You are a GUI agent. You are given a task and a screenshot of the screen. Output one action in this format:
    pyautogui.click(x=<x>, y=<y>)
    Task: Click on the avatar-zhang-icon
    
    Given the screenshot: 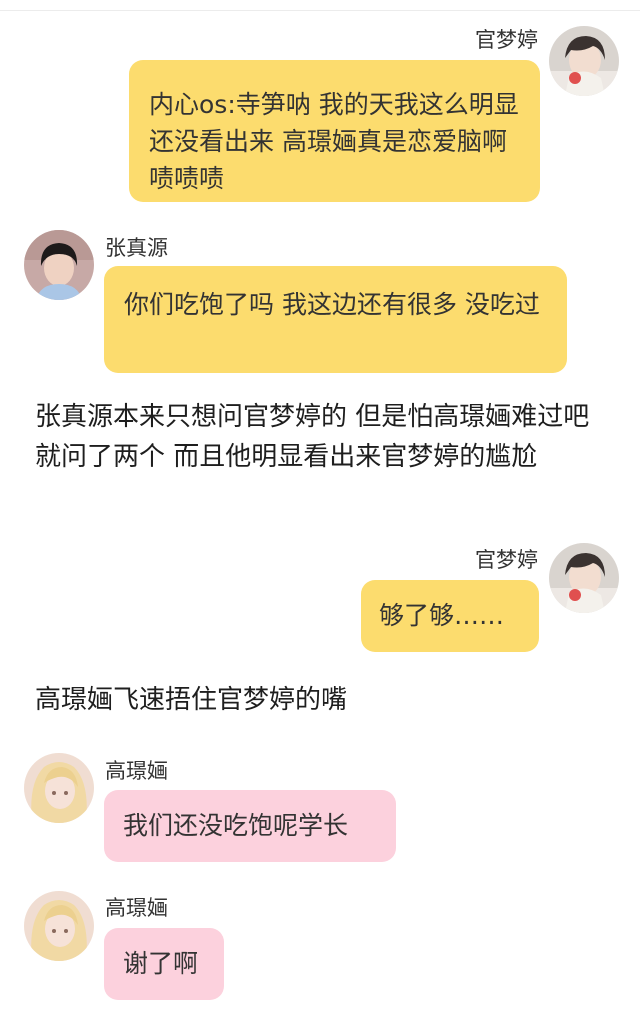 What is the action you would take?
    pyautogui.click(x=59, y=265)
    